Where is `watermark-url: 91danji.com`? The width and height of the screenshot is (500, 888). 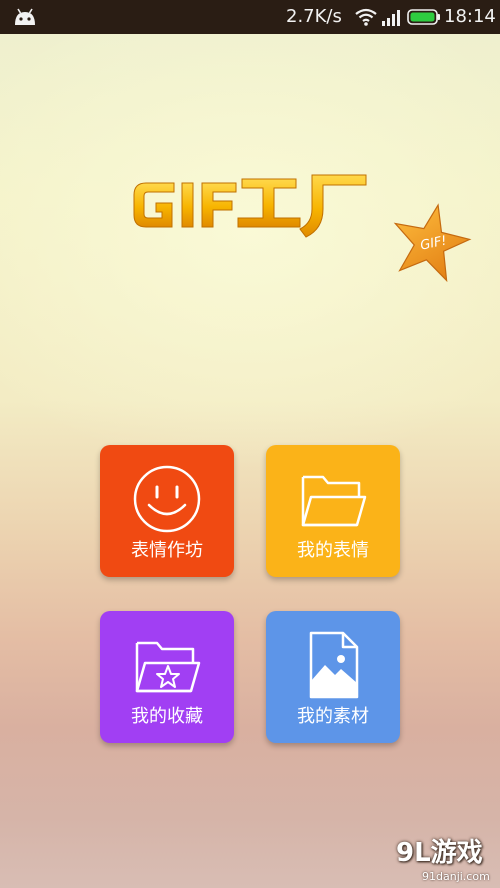
watermark-url: 91danji.com is located at coordinates (456, 876).